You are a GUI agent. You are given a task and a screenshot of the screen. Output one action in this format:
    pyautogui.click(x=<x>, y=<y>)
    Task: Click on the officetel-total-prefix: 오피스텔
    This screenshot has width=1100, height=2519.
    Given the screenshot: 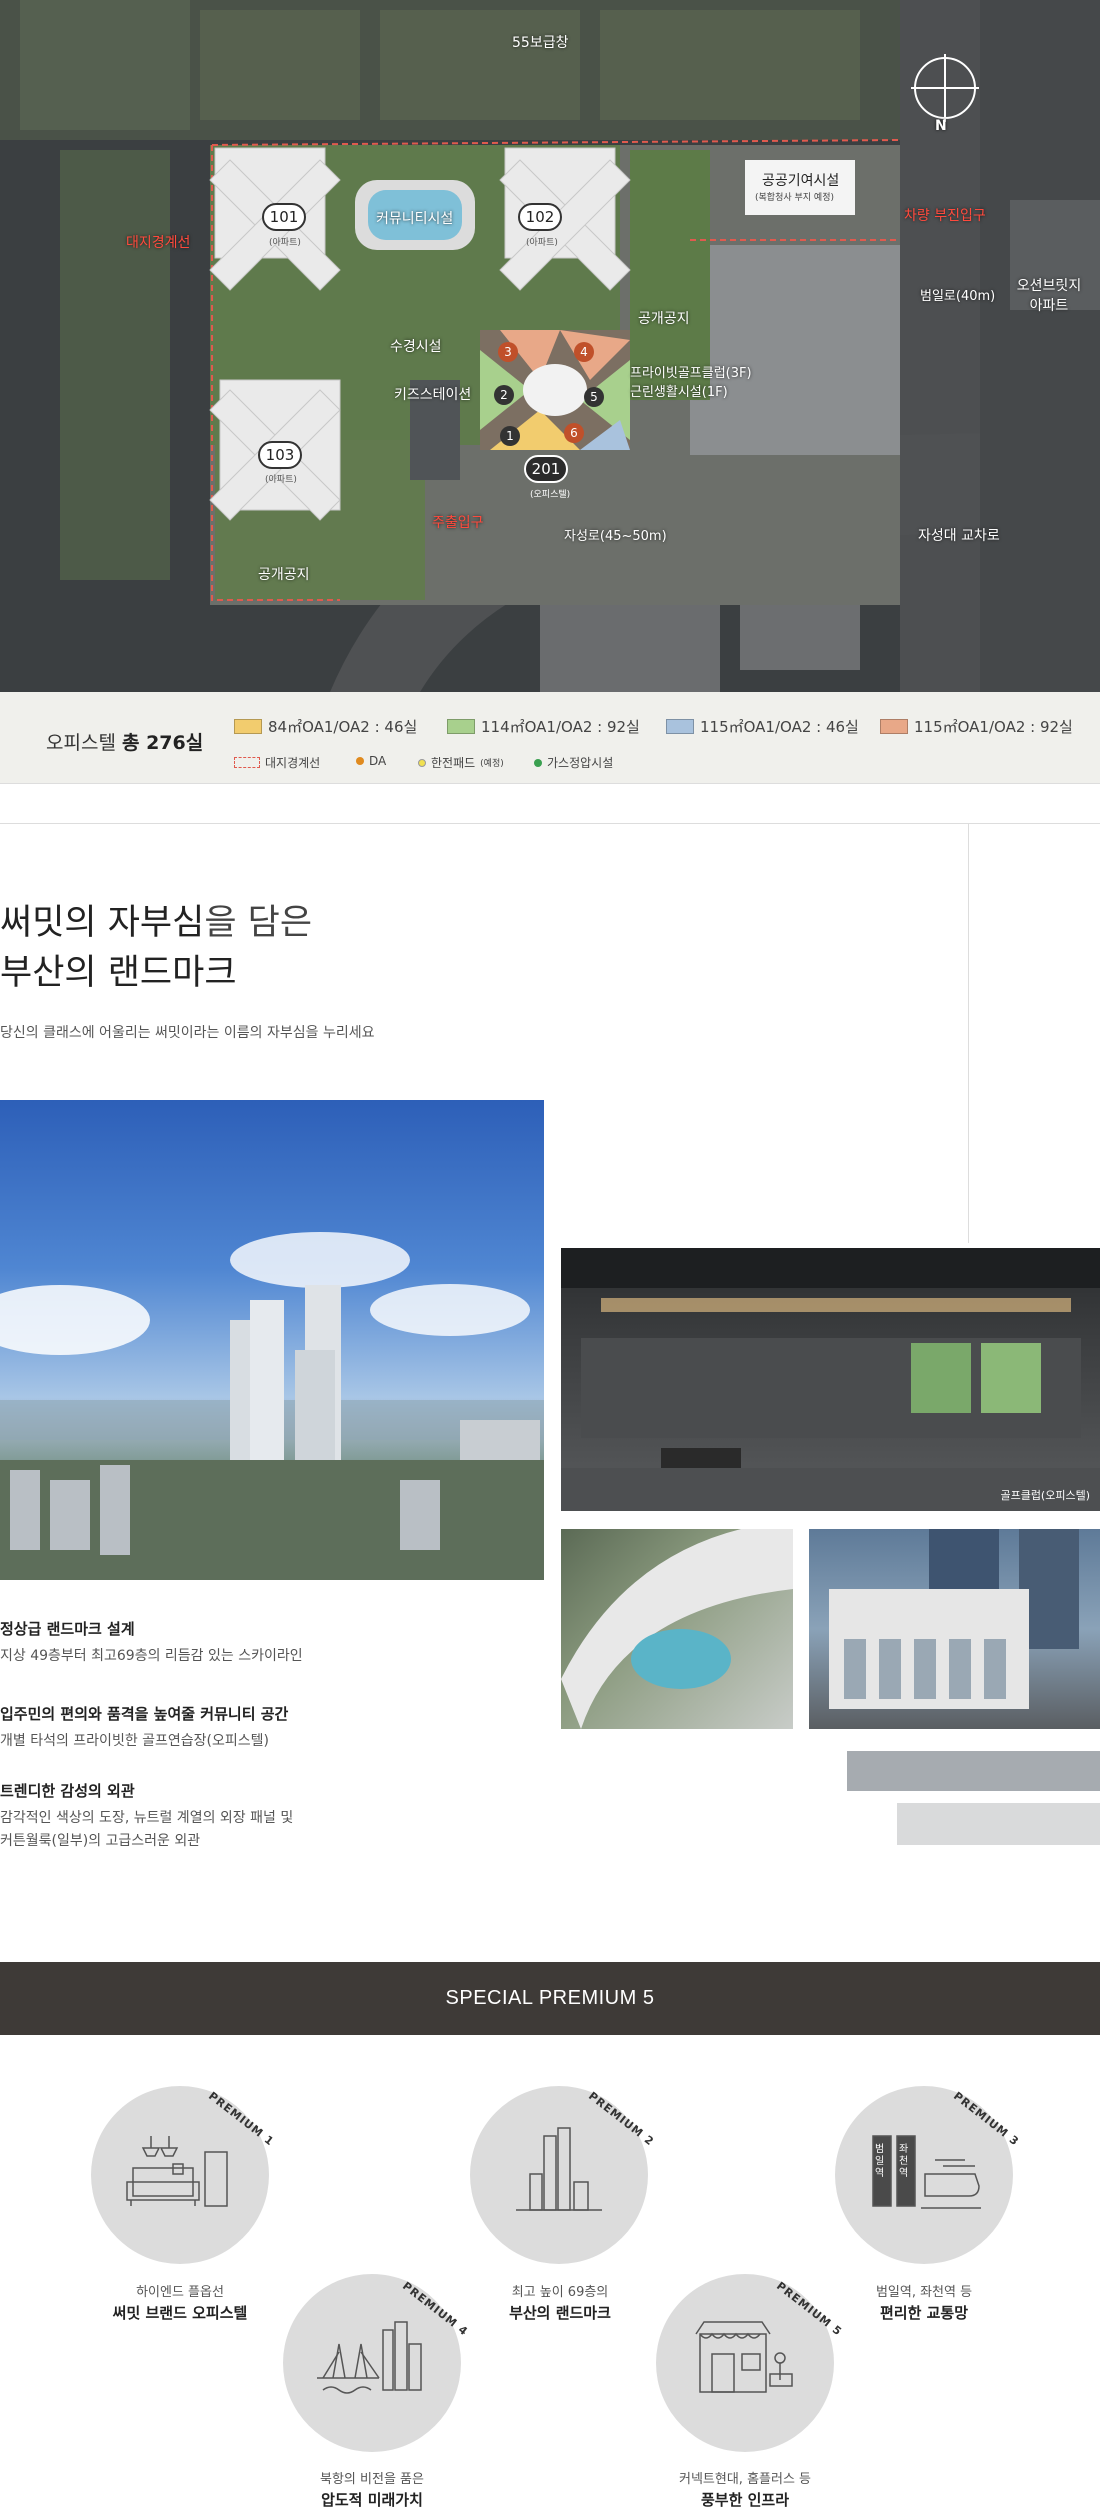 What is the action you would take?
    pyautogui.click(x=81, y=743)
    